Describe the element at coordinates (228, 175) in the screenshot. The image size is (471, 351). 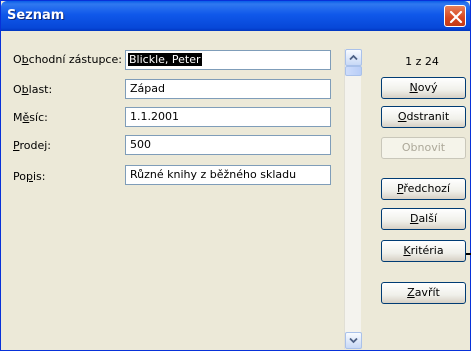
I see `description-field: Různé knihy z běžného skladu` at that location.